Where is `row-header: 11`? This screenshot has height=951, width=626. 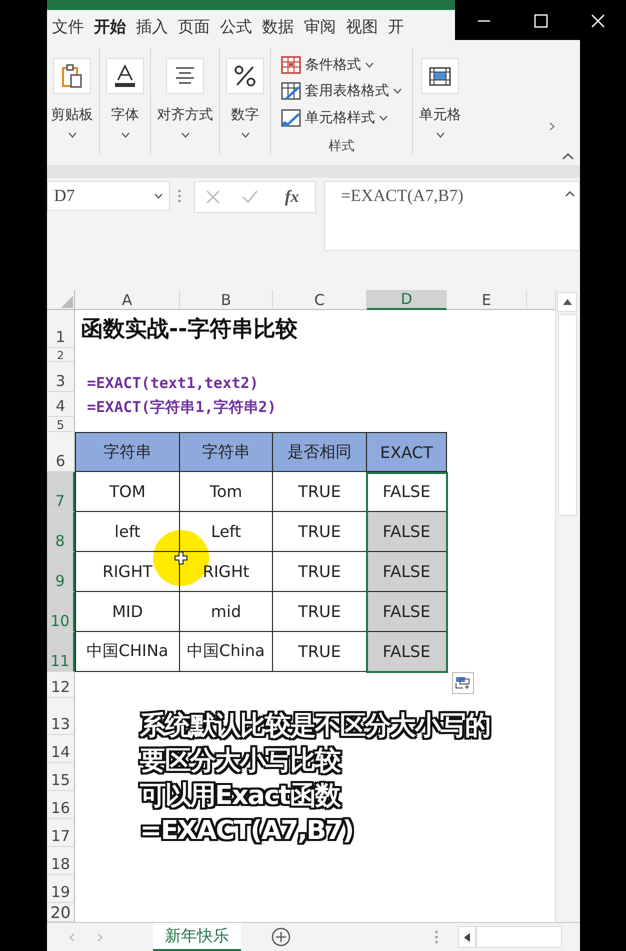
row-header: 11 is located at coordinates (61, 652).